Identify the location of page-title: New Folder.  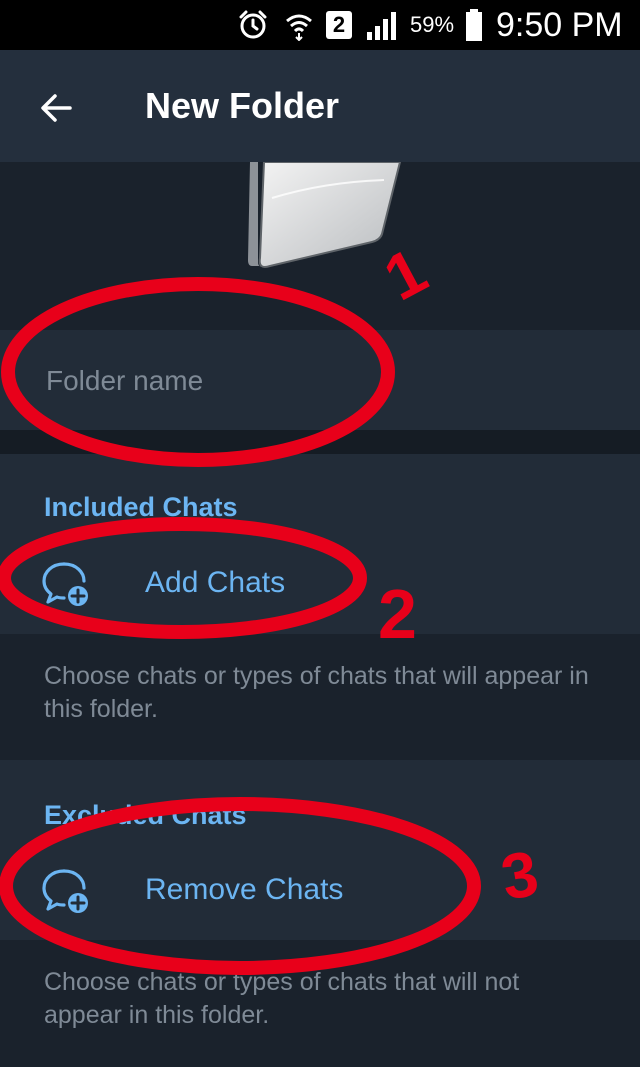
(242, 105).